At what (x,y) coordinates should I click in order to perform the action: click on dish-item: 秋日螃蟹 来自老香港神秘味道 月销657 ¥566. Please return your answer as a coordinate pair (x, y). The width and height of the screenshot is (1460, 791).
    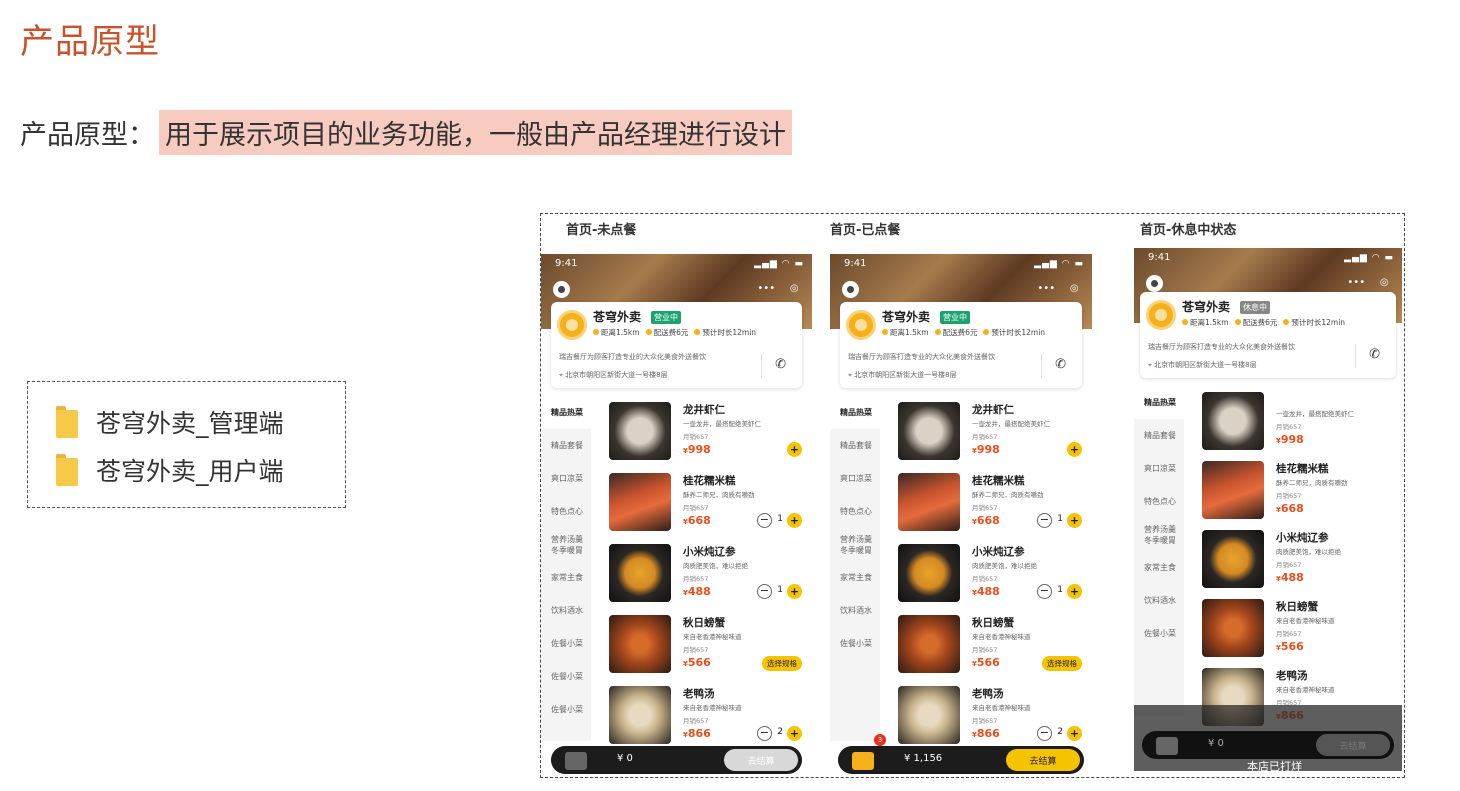
    Looking at the image, I should click on (1298, 629).